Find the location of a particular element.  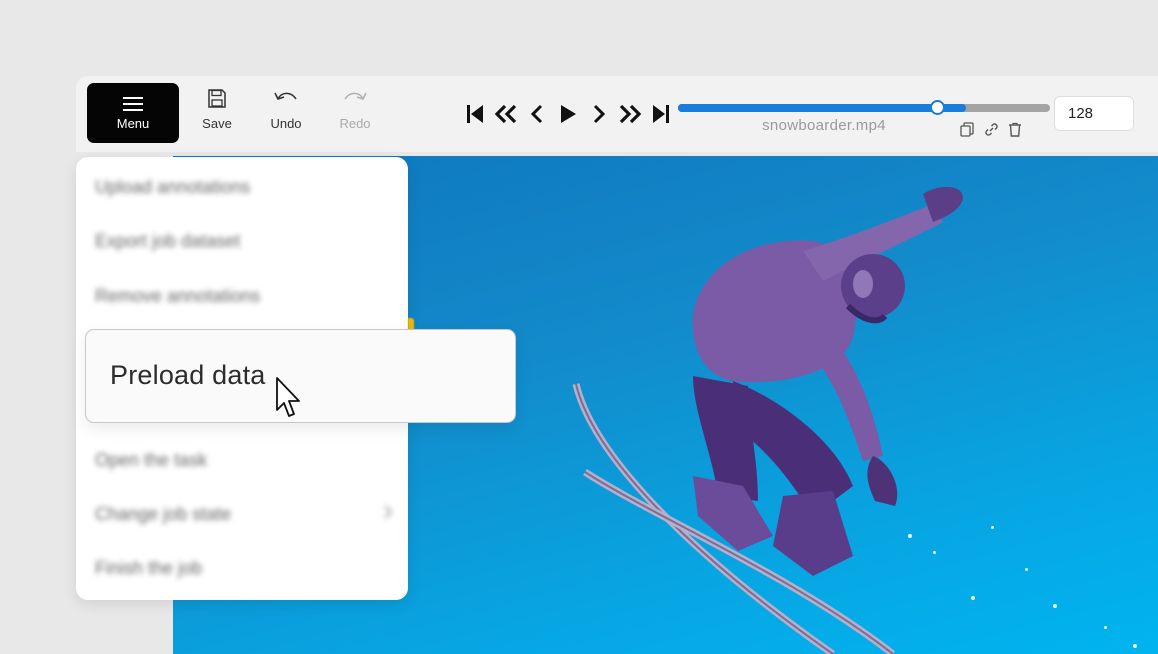

menu-item-label: Export job dataset is located at coordinates (168, 241).